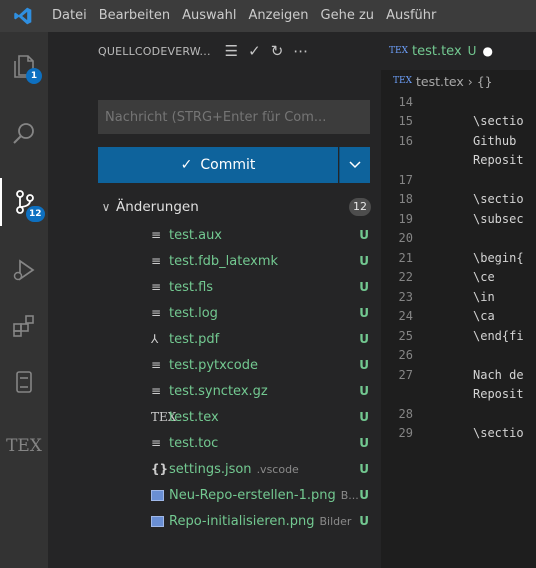  What do you see at coordinates (34, 76) in the screenshot?
I see `explorer-badge: 1` at bounding box center [34, 76].